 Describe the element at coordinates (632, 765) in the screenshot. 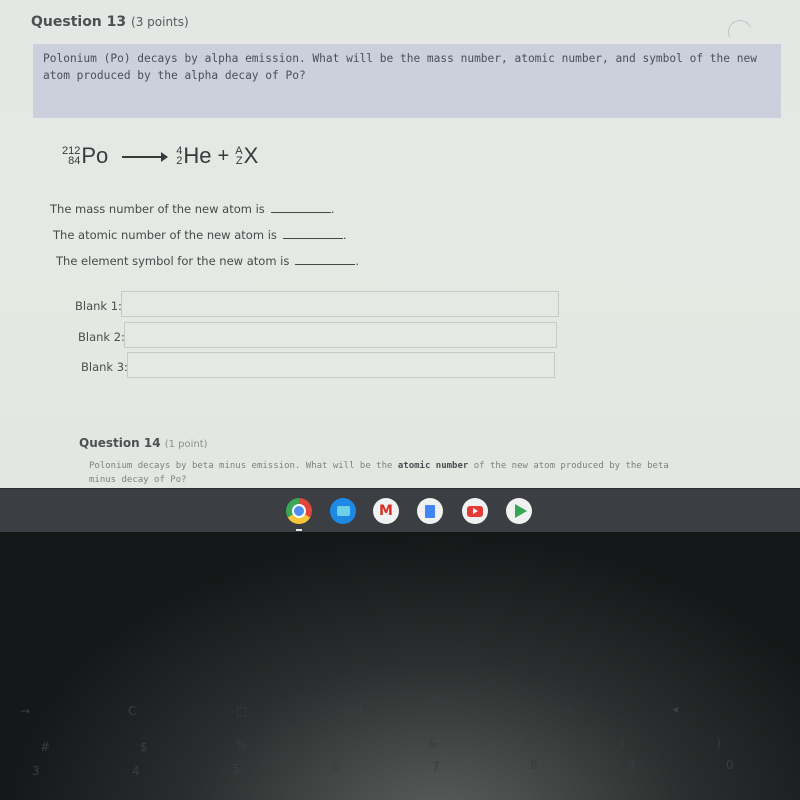

I see `key-9: 9` at that location.